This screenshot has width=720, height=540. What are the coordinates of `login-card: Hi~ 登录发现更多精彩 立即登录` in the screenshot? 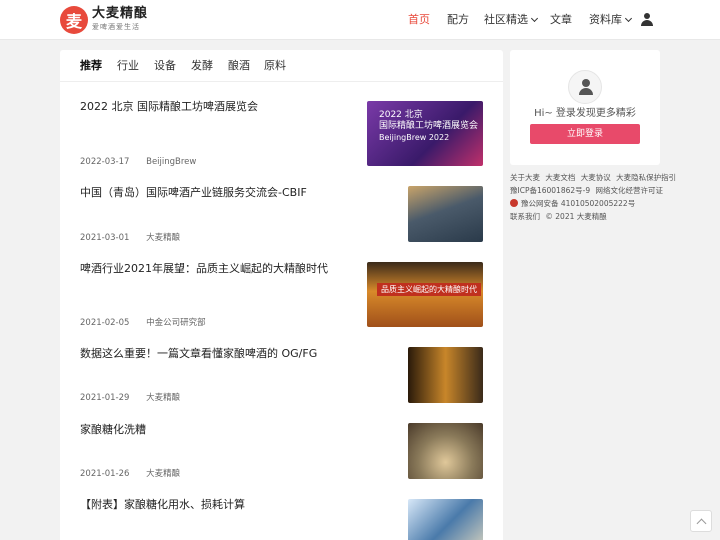 It's located at (585, 107).